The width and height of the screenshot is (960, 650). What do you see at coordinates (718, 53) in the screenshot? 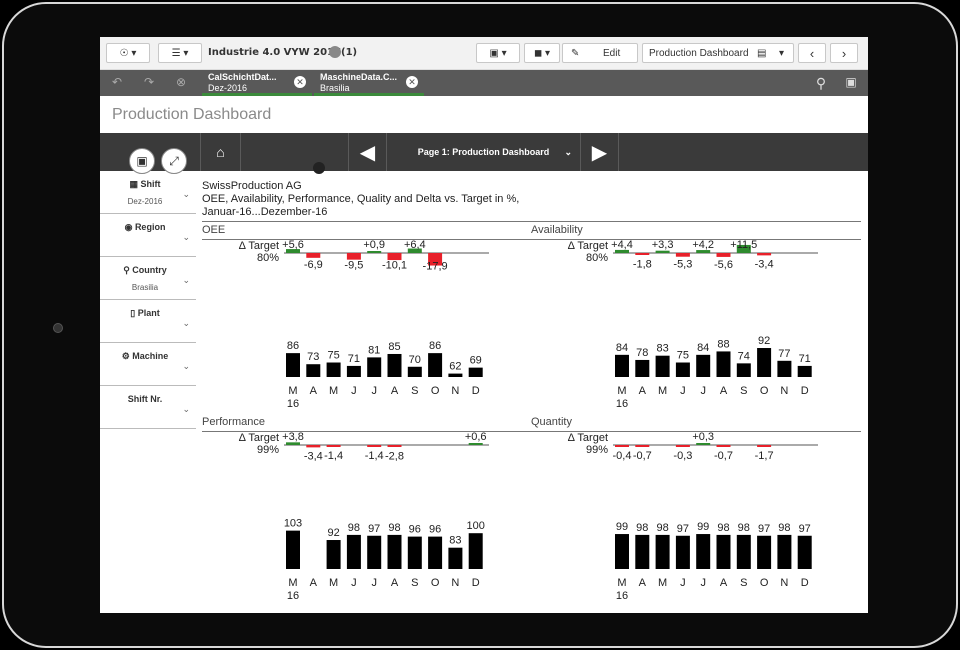
I see `sheet-selector: Production Dashboard ▤ ▾` at bounding box center [718, 53].